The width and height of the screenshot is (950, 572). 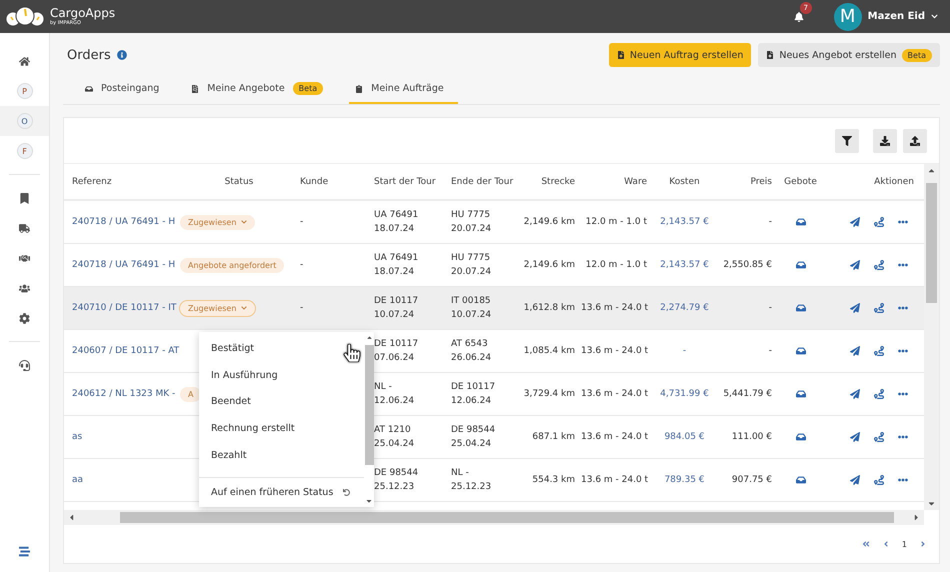 I want to click on table-cell-text: 5,441.79 €, so click(x=747, y=394).